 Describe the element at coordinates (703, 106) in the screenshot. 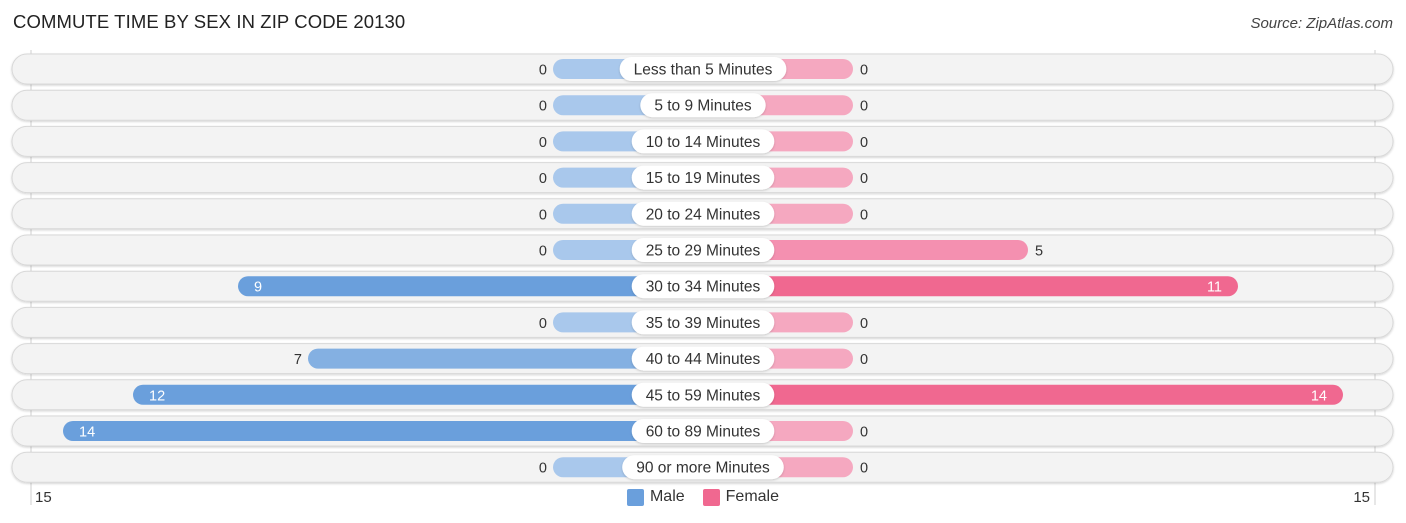

I see `category-label: 5 to 9 Minutes` at that location.